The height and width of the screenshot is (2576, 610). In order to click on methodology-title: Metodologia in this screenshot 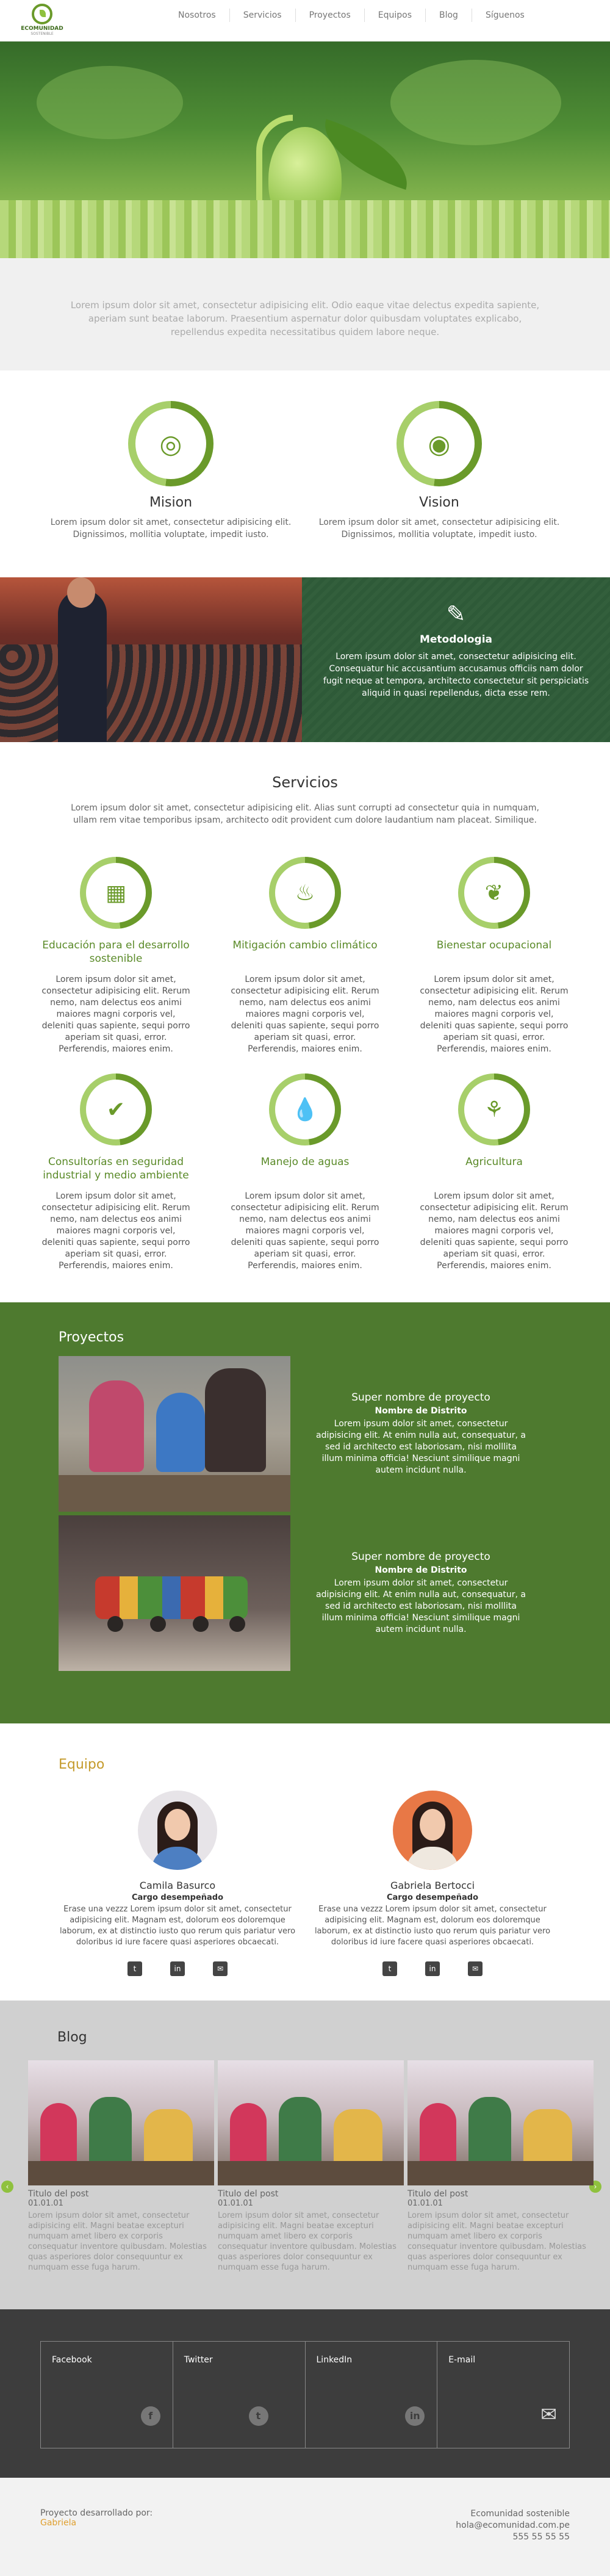, I will do `click(456, 639)`.